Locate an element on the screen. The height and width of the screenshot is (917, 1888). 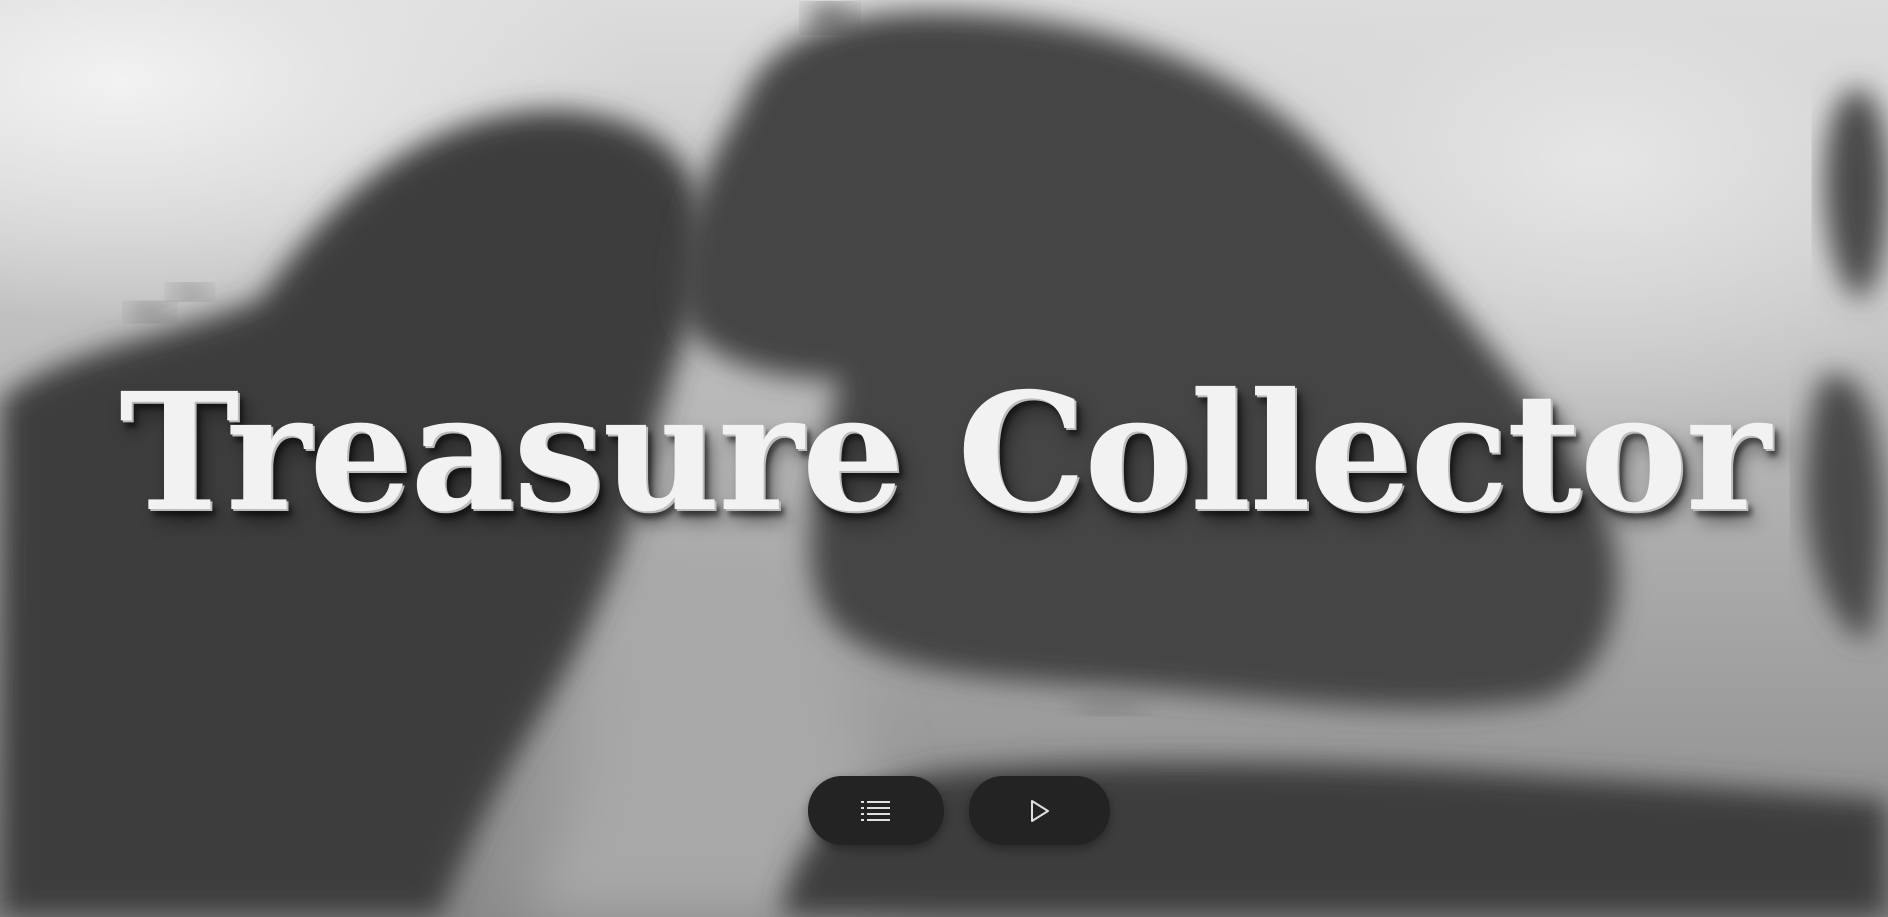
list-icon is located at coordinates (876, 811).